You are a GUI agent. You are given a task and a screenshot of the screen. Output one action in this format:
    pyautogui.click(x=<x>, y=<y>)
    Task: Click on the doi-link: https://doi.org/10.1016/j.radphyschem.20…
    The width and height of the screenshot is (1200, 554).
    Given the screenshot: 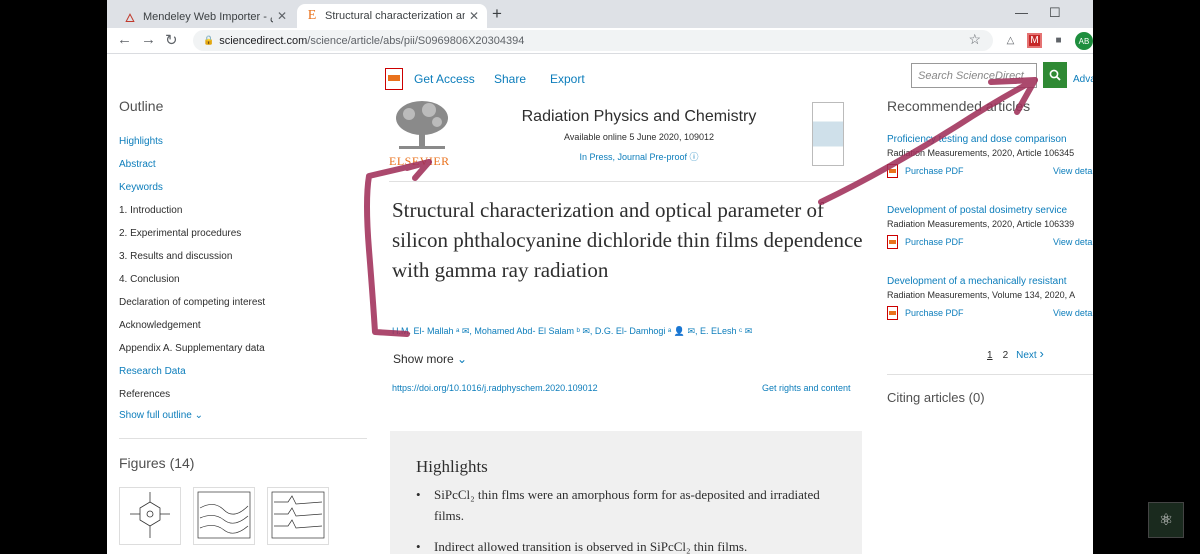 What is the action you would take?
    pyautogui.click(x=495, y=388)
    